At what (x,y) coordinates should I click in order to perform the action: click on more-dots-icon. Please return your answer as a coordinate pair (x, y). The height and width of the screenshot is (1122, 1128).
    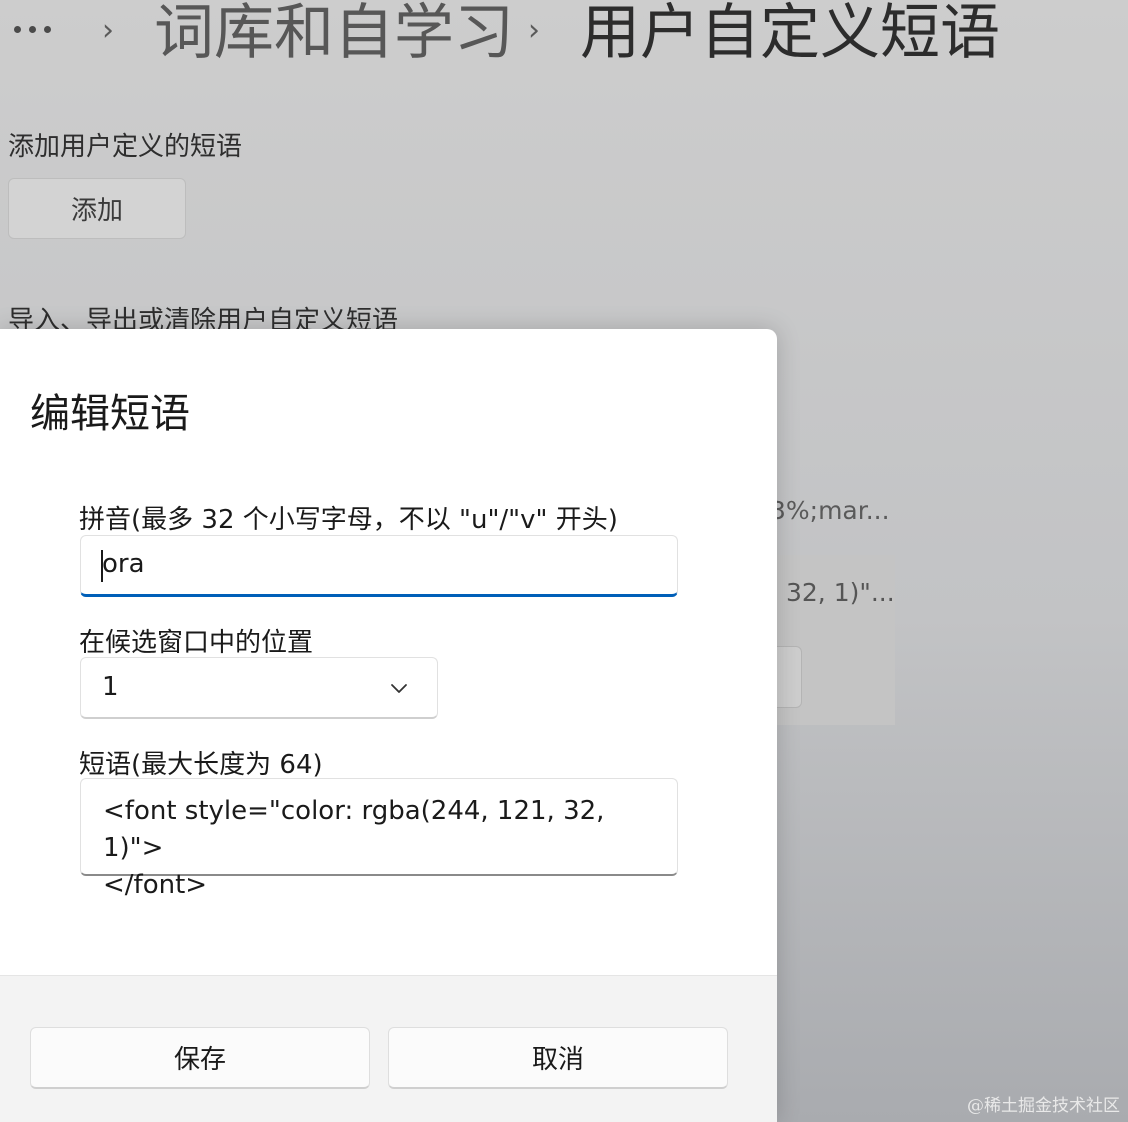
    Looking at the image, I should click on (39, 29).